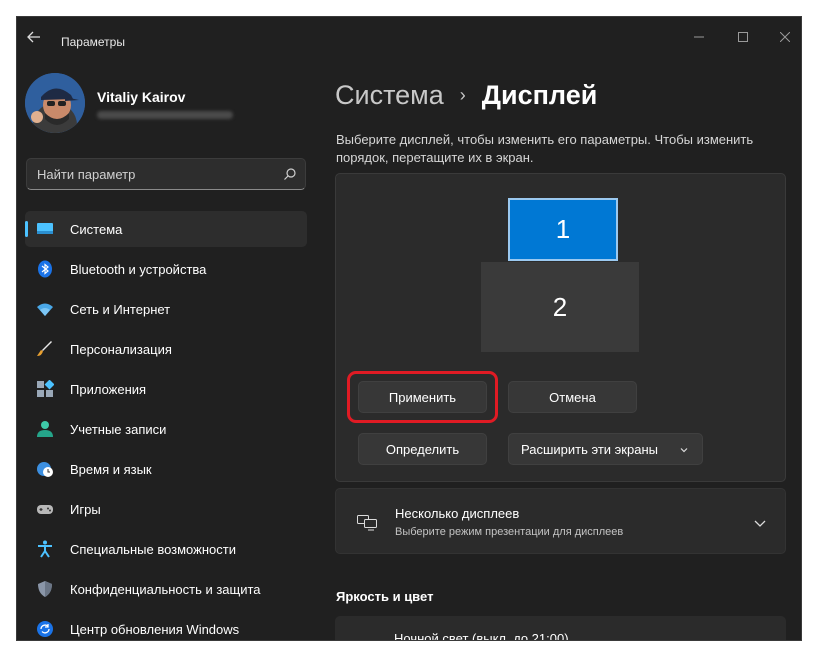 The width and height of the screenshot is (818, 657). Describe the element at coordinates (141, 97) in the screenshot. I see `user-name: Vitaliy Kairov` at that location.